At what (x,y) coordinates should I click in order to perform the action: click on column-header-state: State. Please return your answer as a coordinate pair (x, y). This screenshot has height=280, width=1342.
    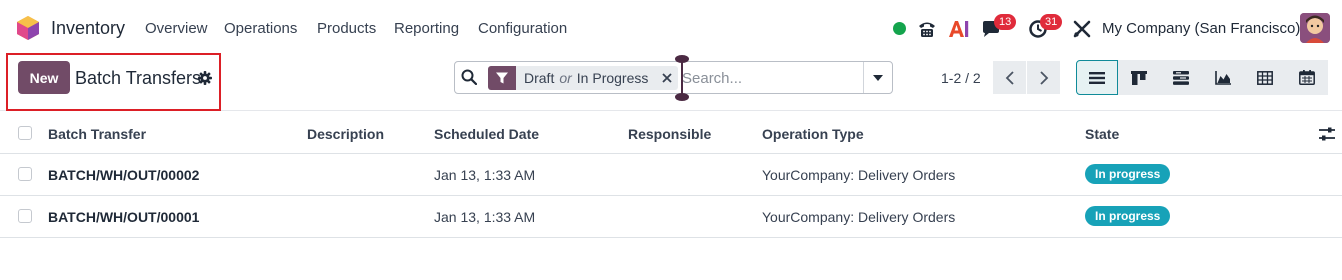
    Looking at the image, I should click on (1102, 134).